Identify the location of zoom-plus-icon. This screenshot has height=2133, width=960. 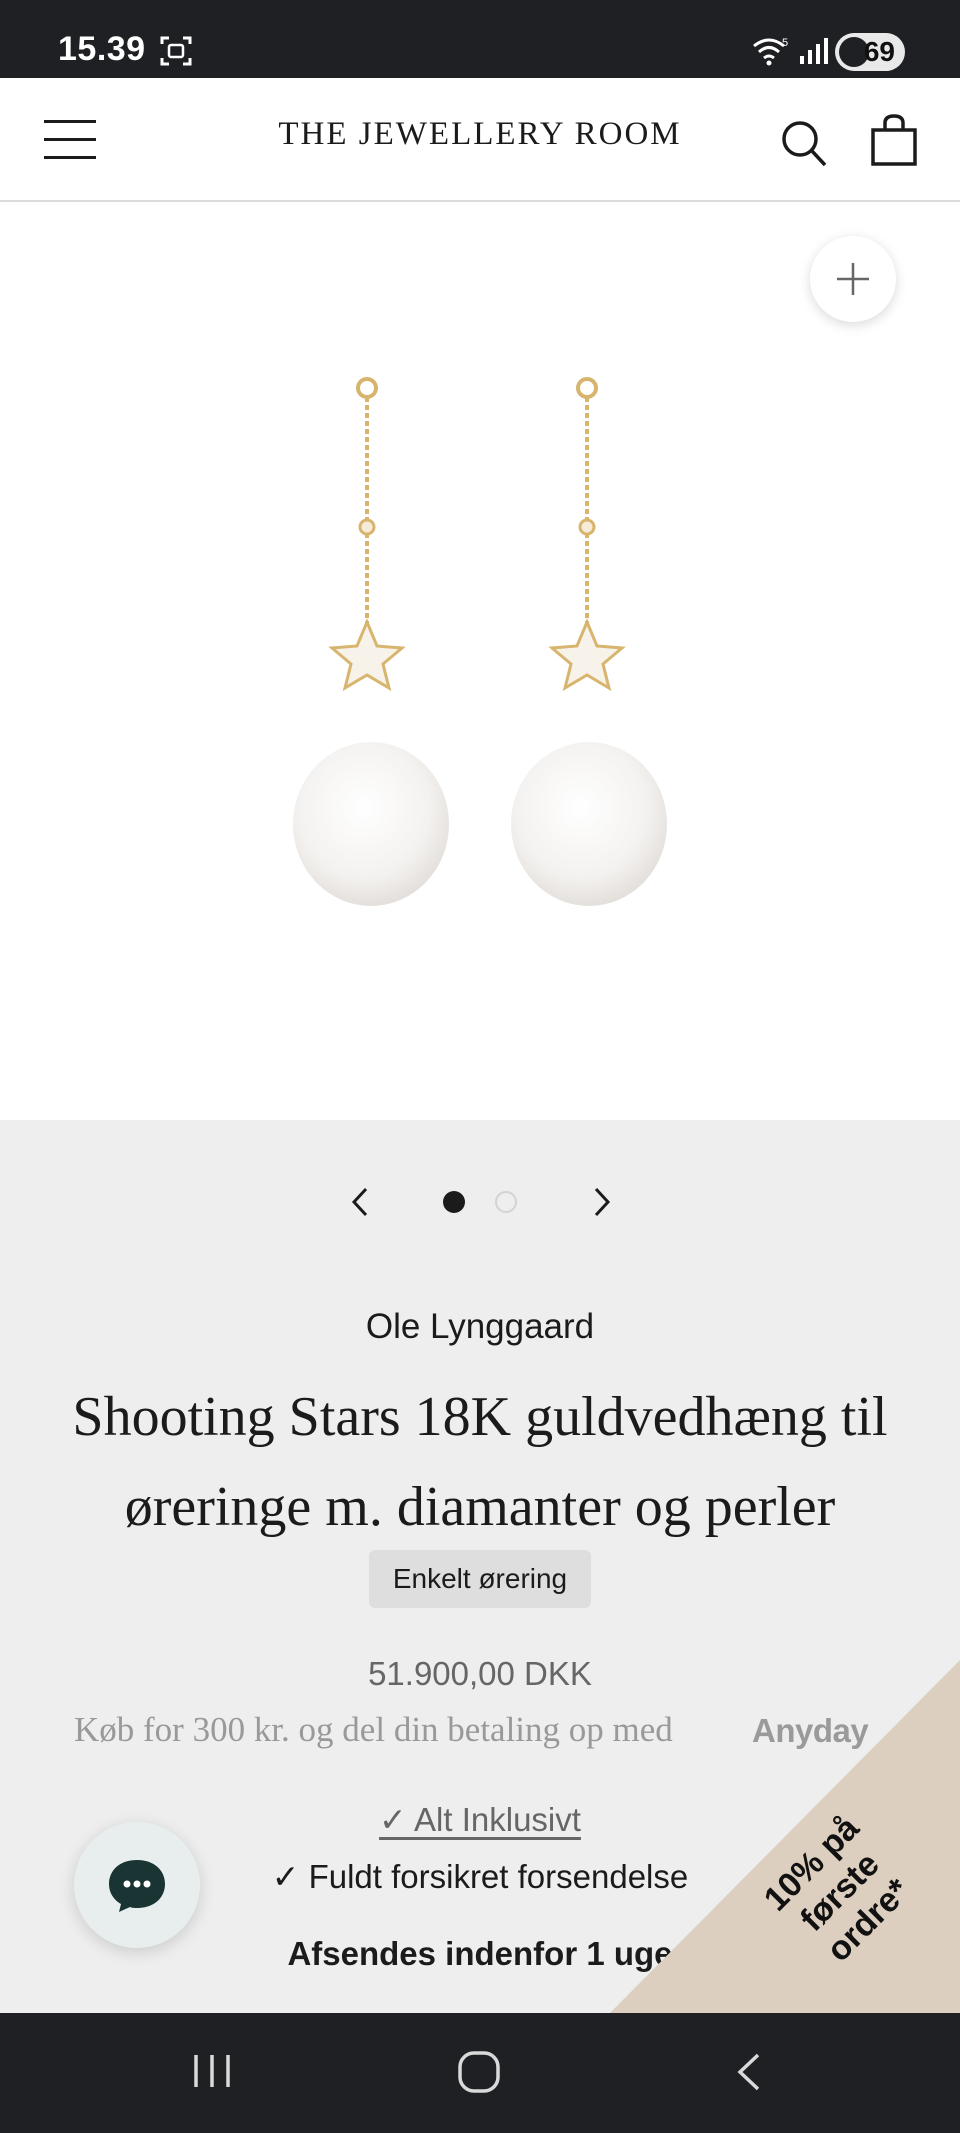
(853, 279).